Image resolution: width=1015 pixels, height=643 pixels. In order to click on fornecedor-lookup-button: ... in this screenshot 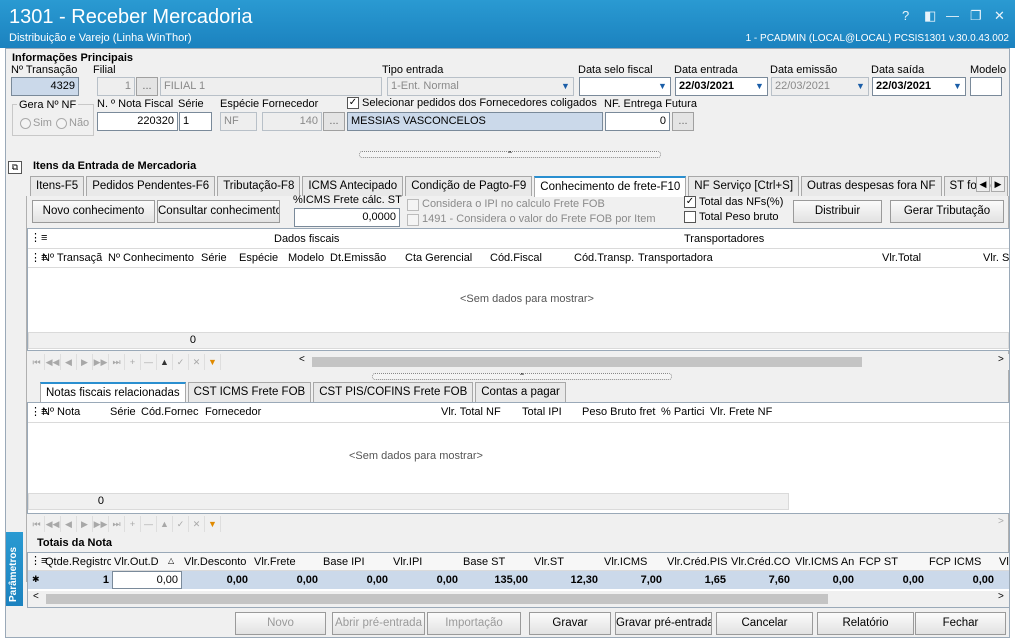, I will do `click(334, 121)`.